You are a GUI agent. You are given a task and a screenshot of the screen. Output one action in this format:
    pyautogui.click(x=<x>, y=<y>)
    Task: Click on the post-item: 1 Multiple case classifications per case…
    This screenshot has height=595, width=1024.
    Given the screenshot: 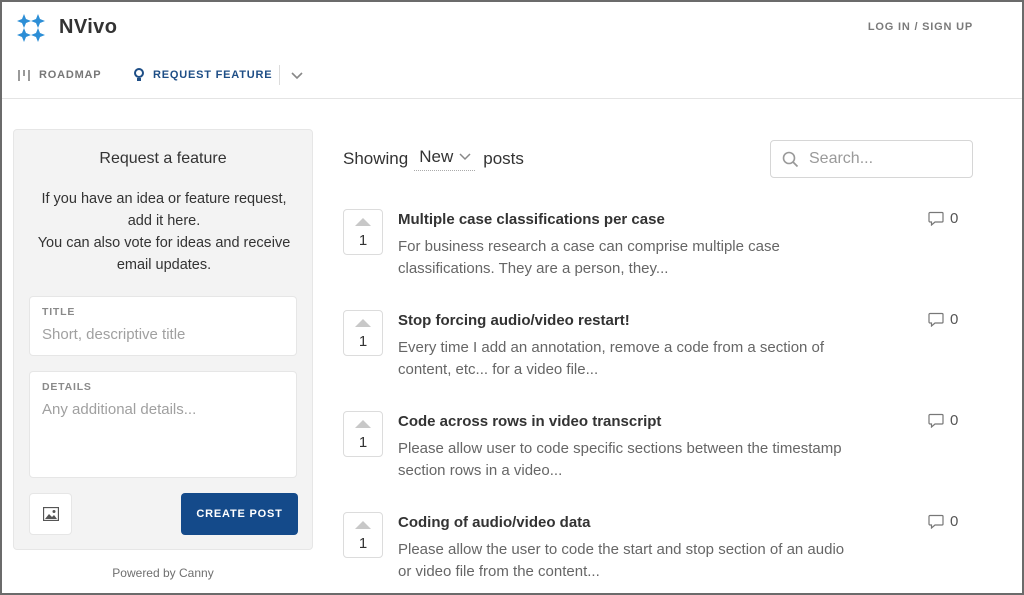 What is the action you would take?
    pyautogui.click(x=658, y=249)
    